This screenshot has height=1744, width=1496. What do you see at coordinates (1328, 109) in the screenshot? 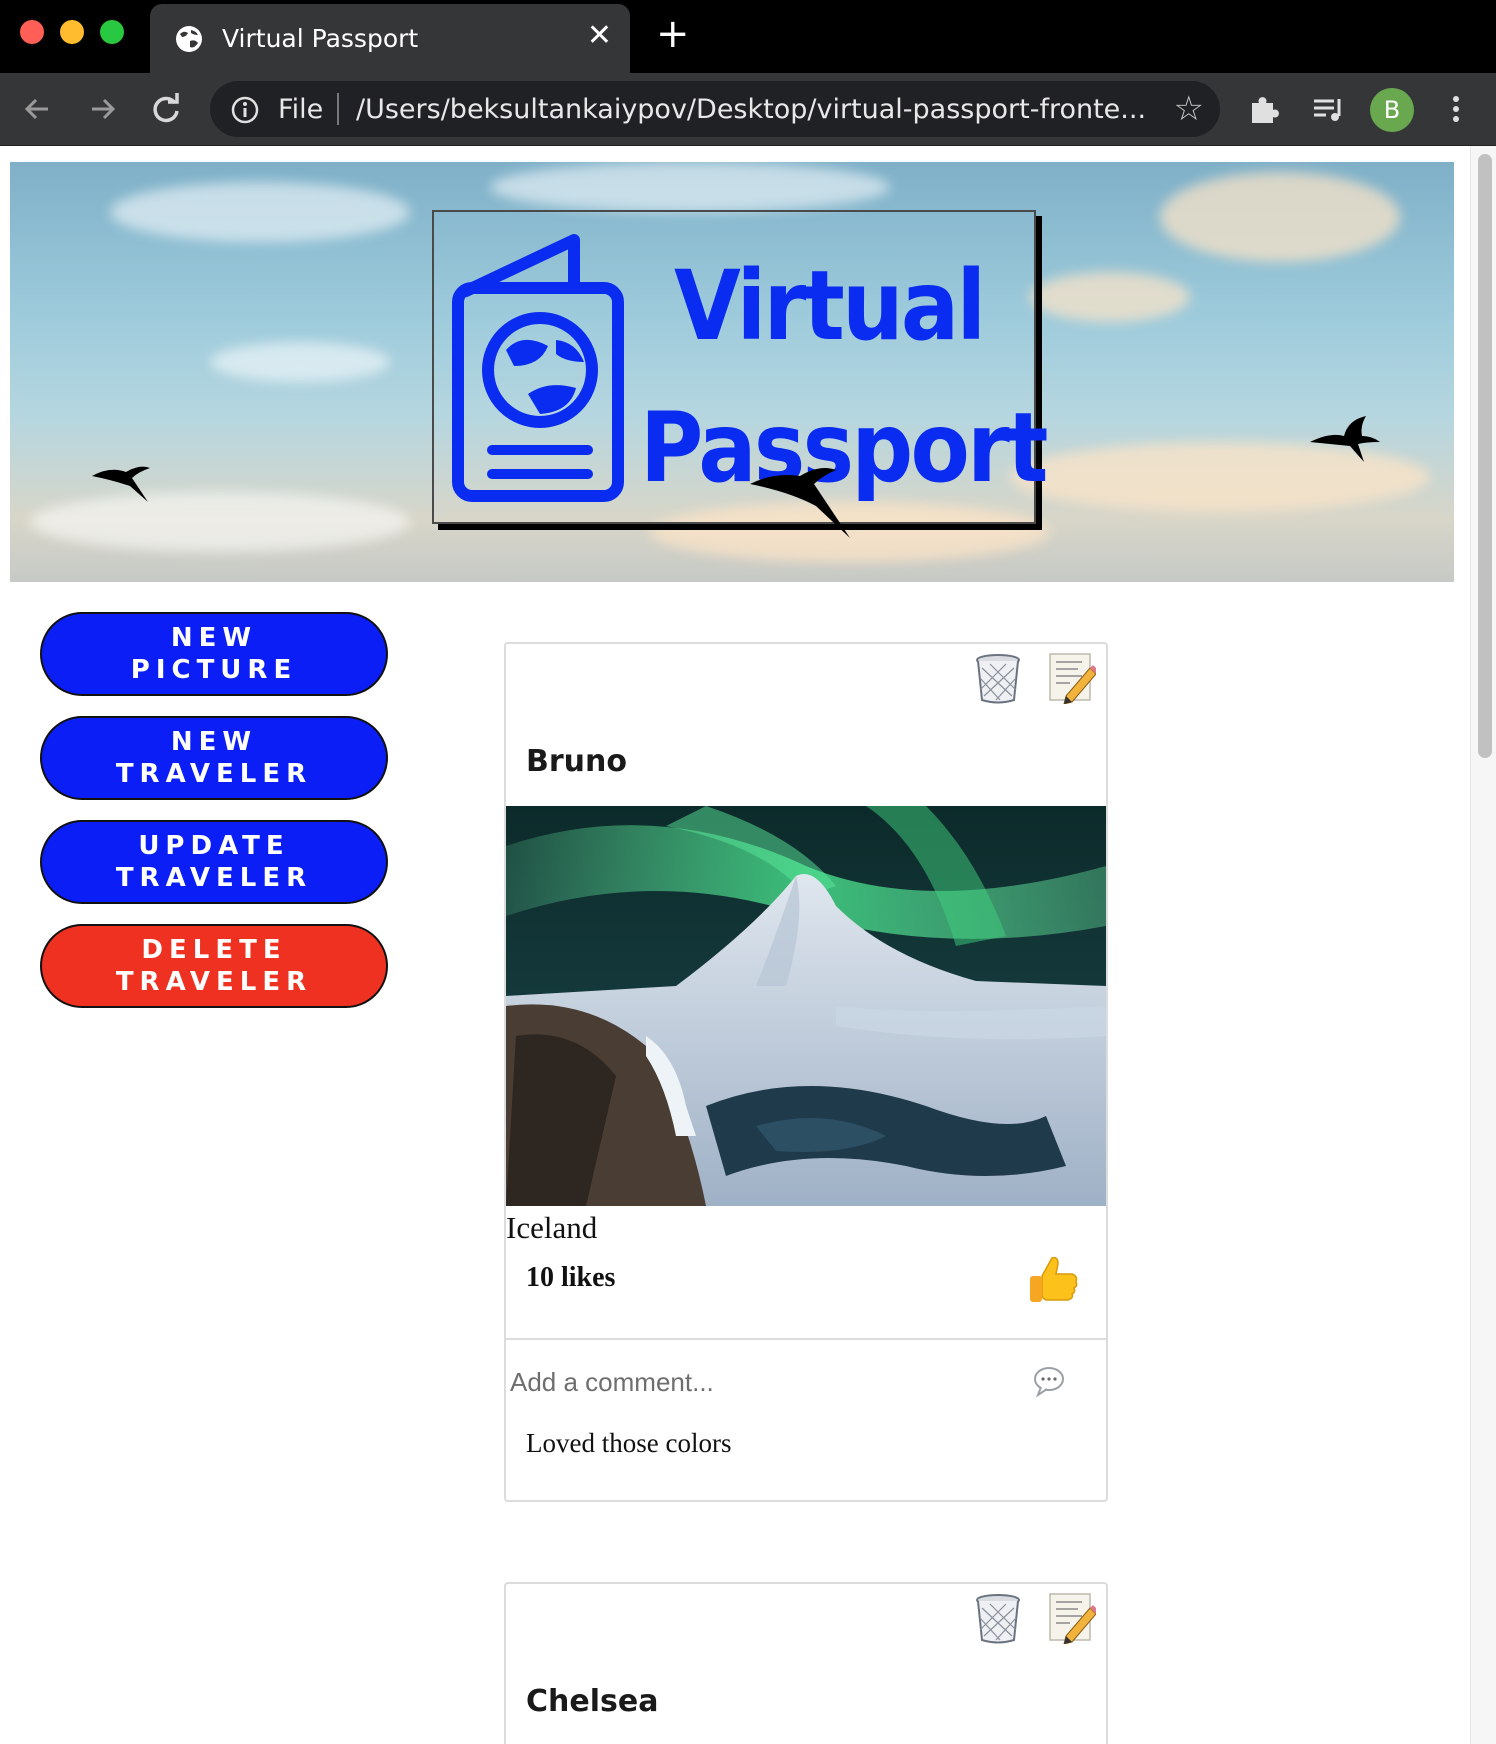
I see `media-queue-icon` at bounding box center [1328, 109].